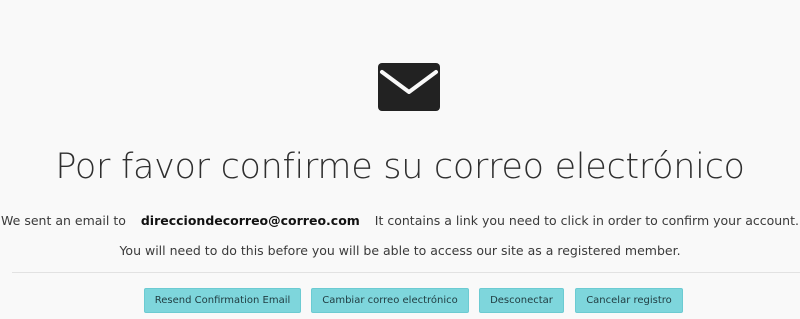 This screenshot has width=800, height=319. I want to click on envelope-icon, so click(409, 87).